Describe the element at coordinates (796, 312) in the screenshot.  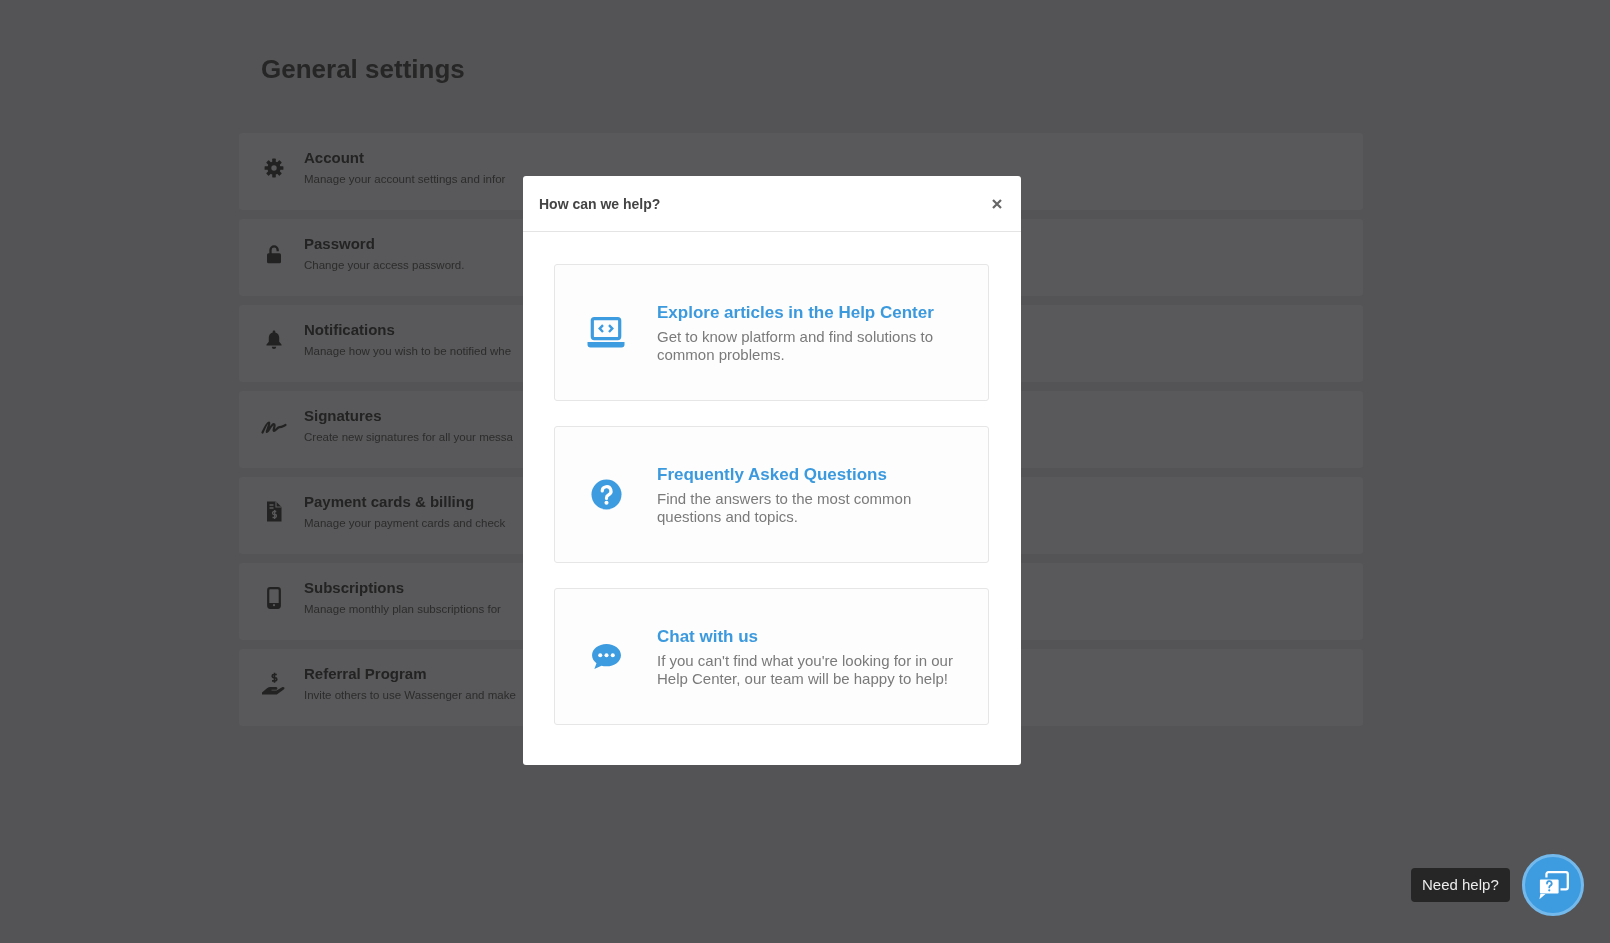
I see `option-title: Explore articles in the Help Center` at that location.